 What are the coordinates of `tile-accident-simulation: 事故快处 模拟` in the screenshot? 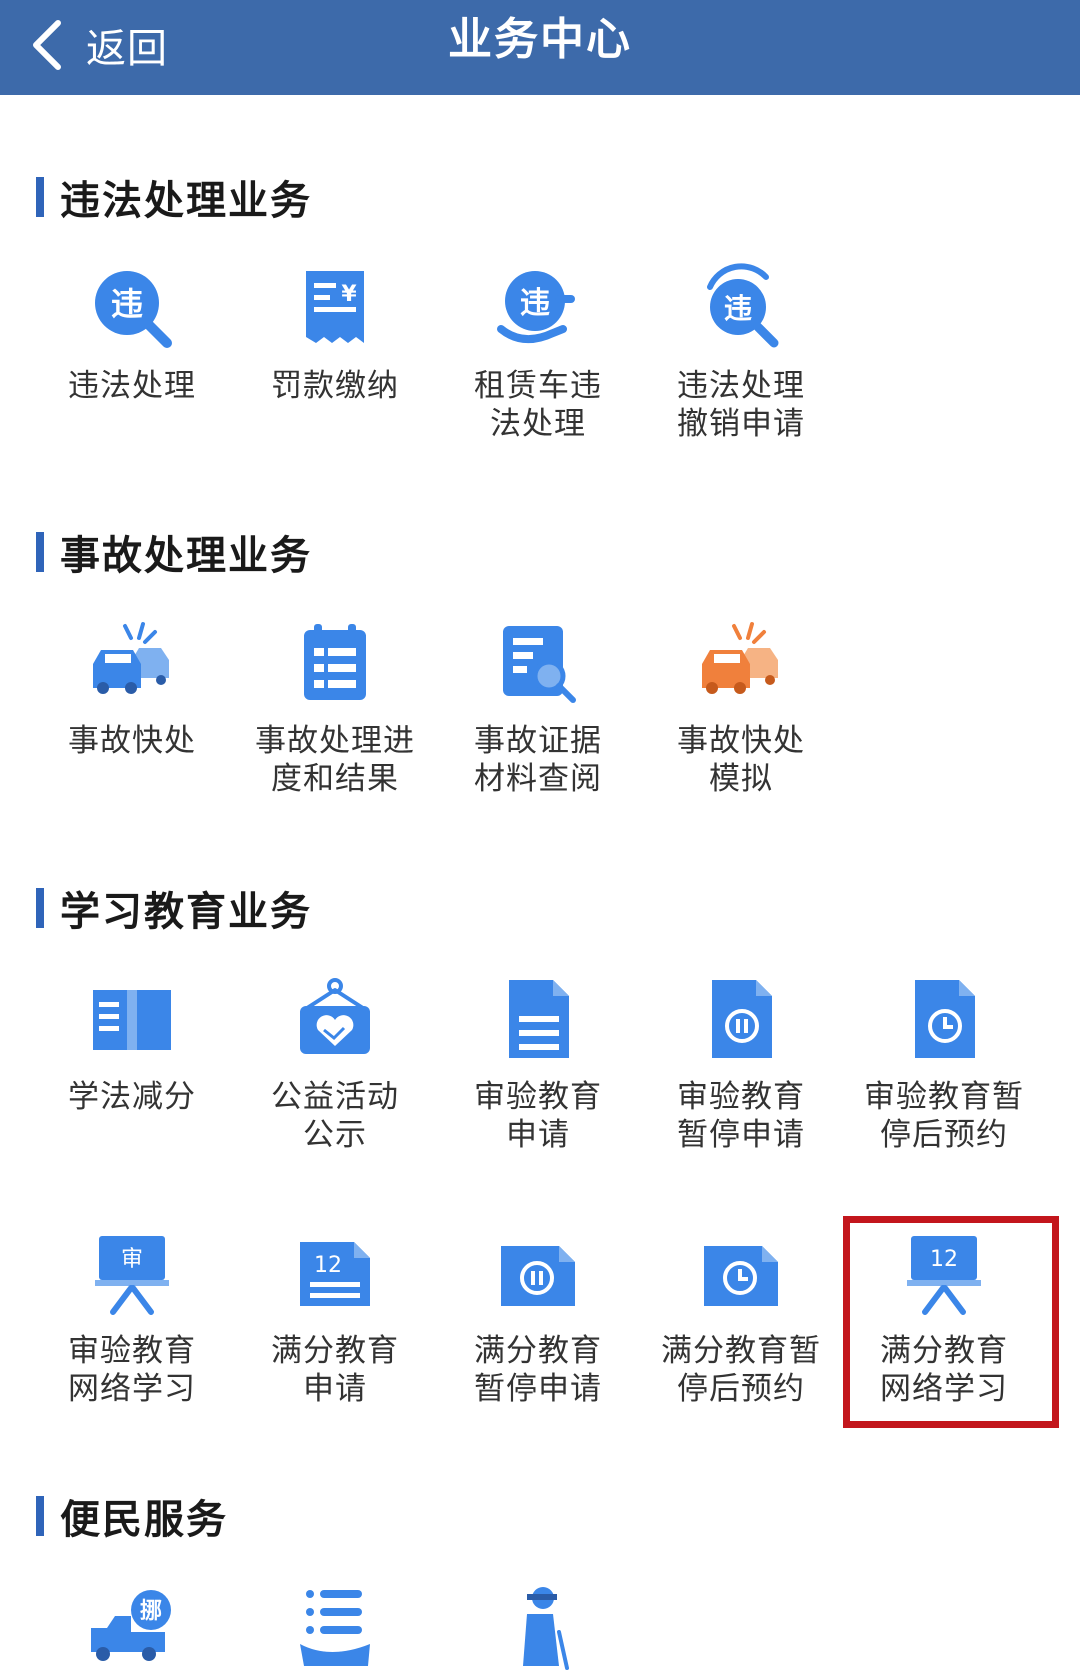 It's located at (741, 708).